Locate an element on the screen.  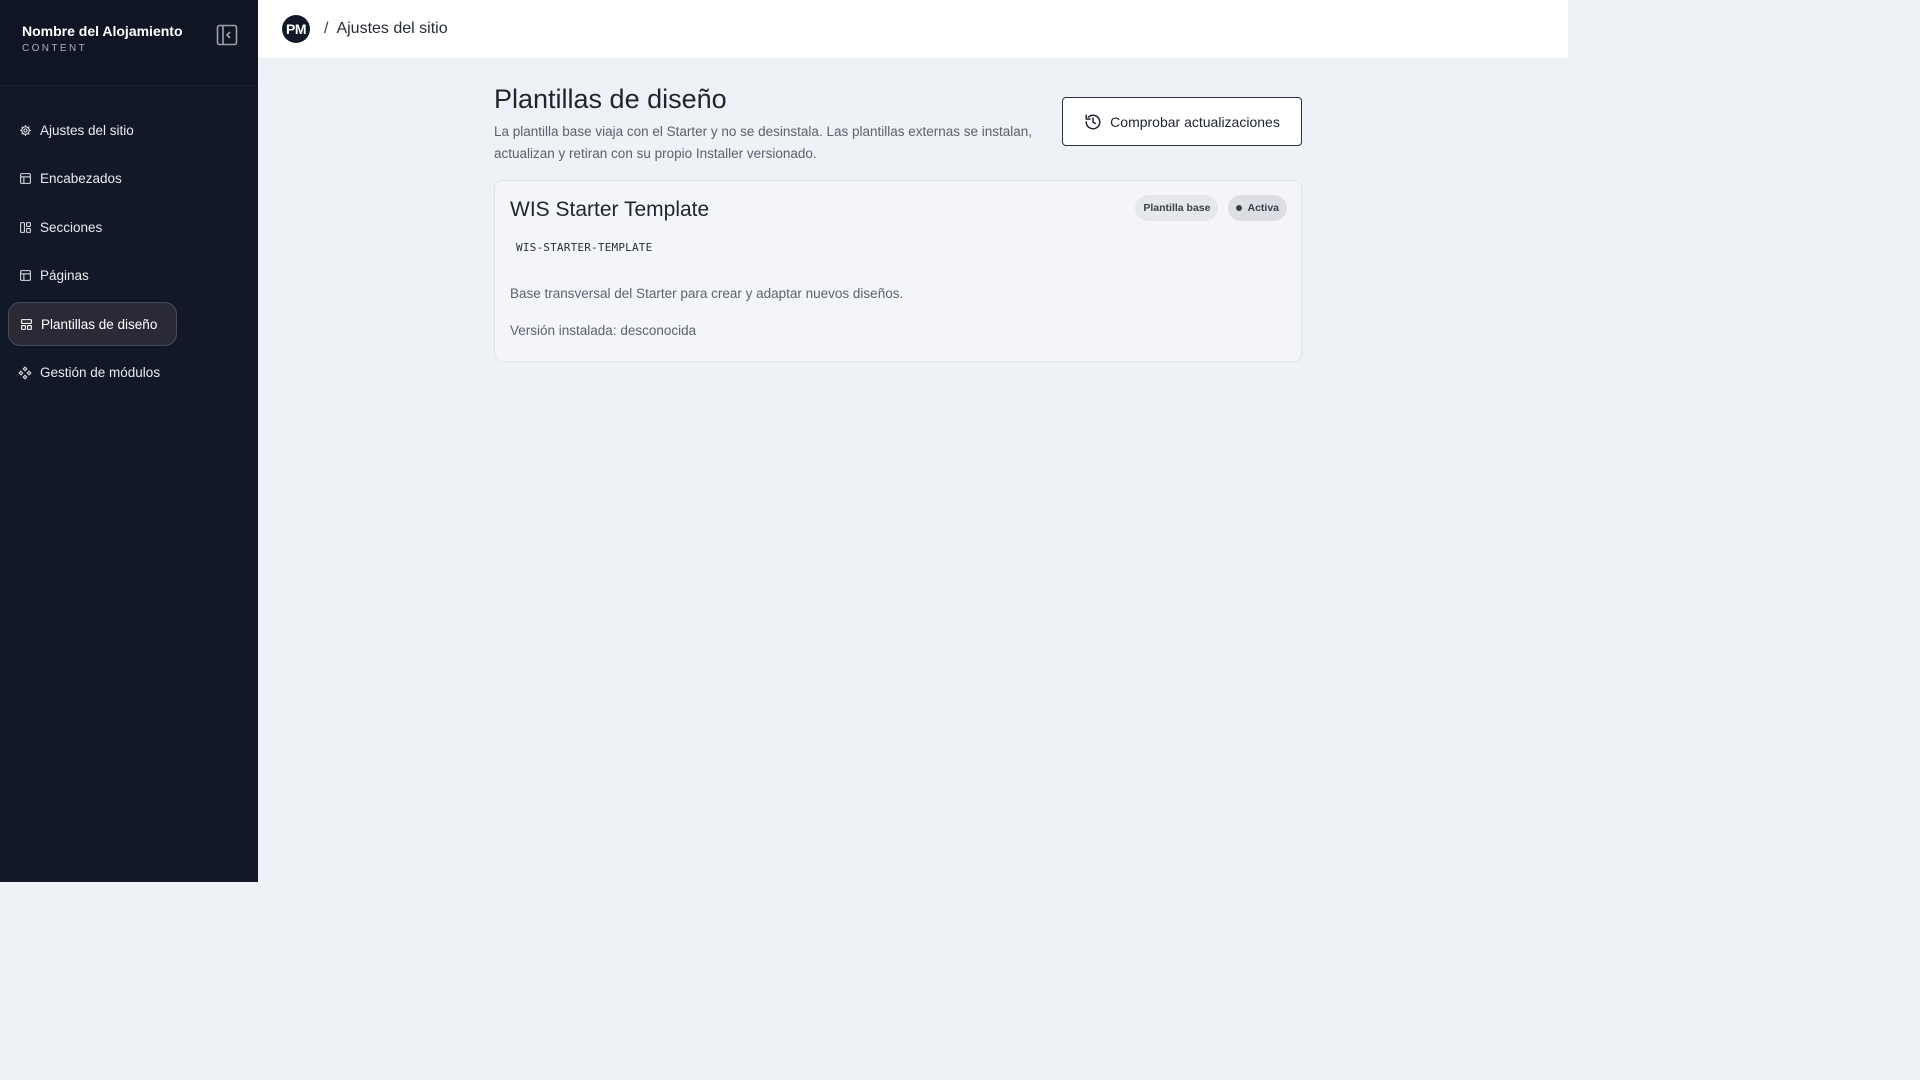
modules-icon is located at coordinates (25, 372).